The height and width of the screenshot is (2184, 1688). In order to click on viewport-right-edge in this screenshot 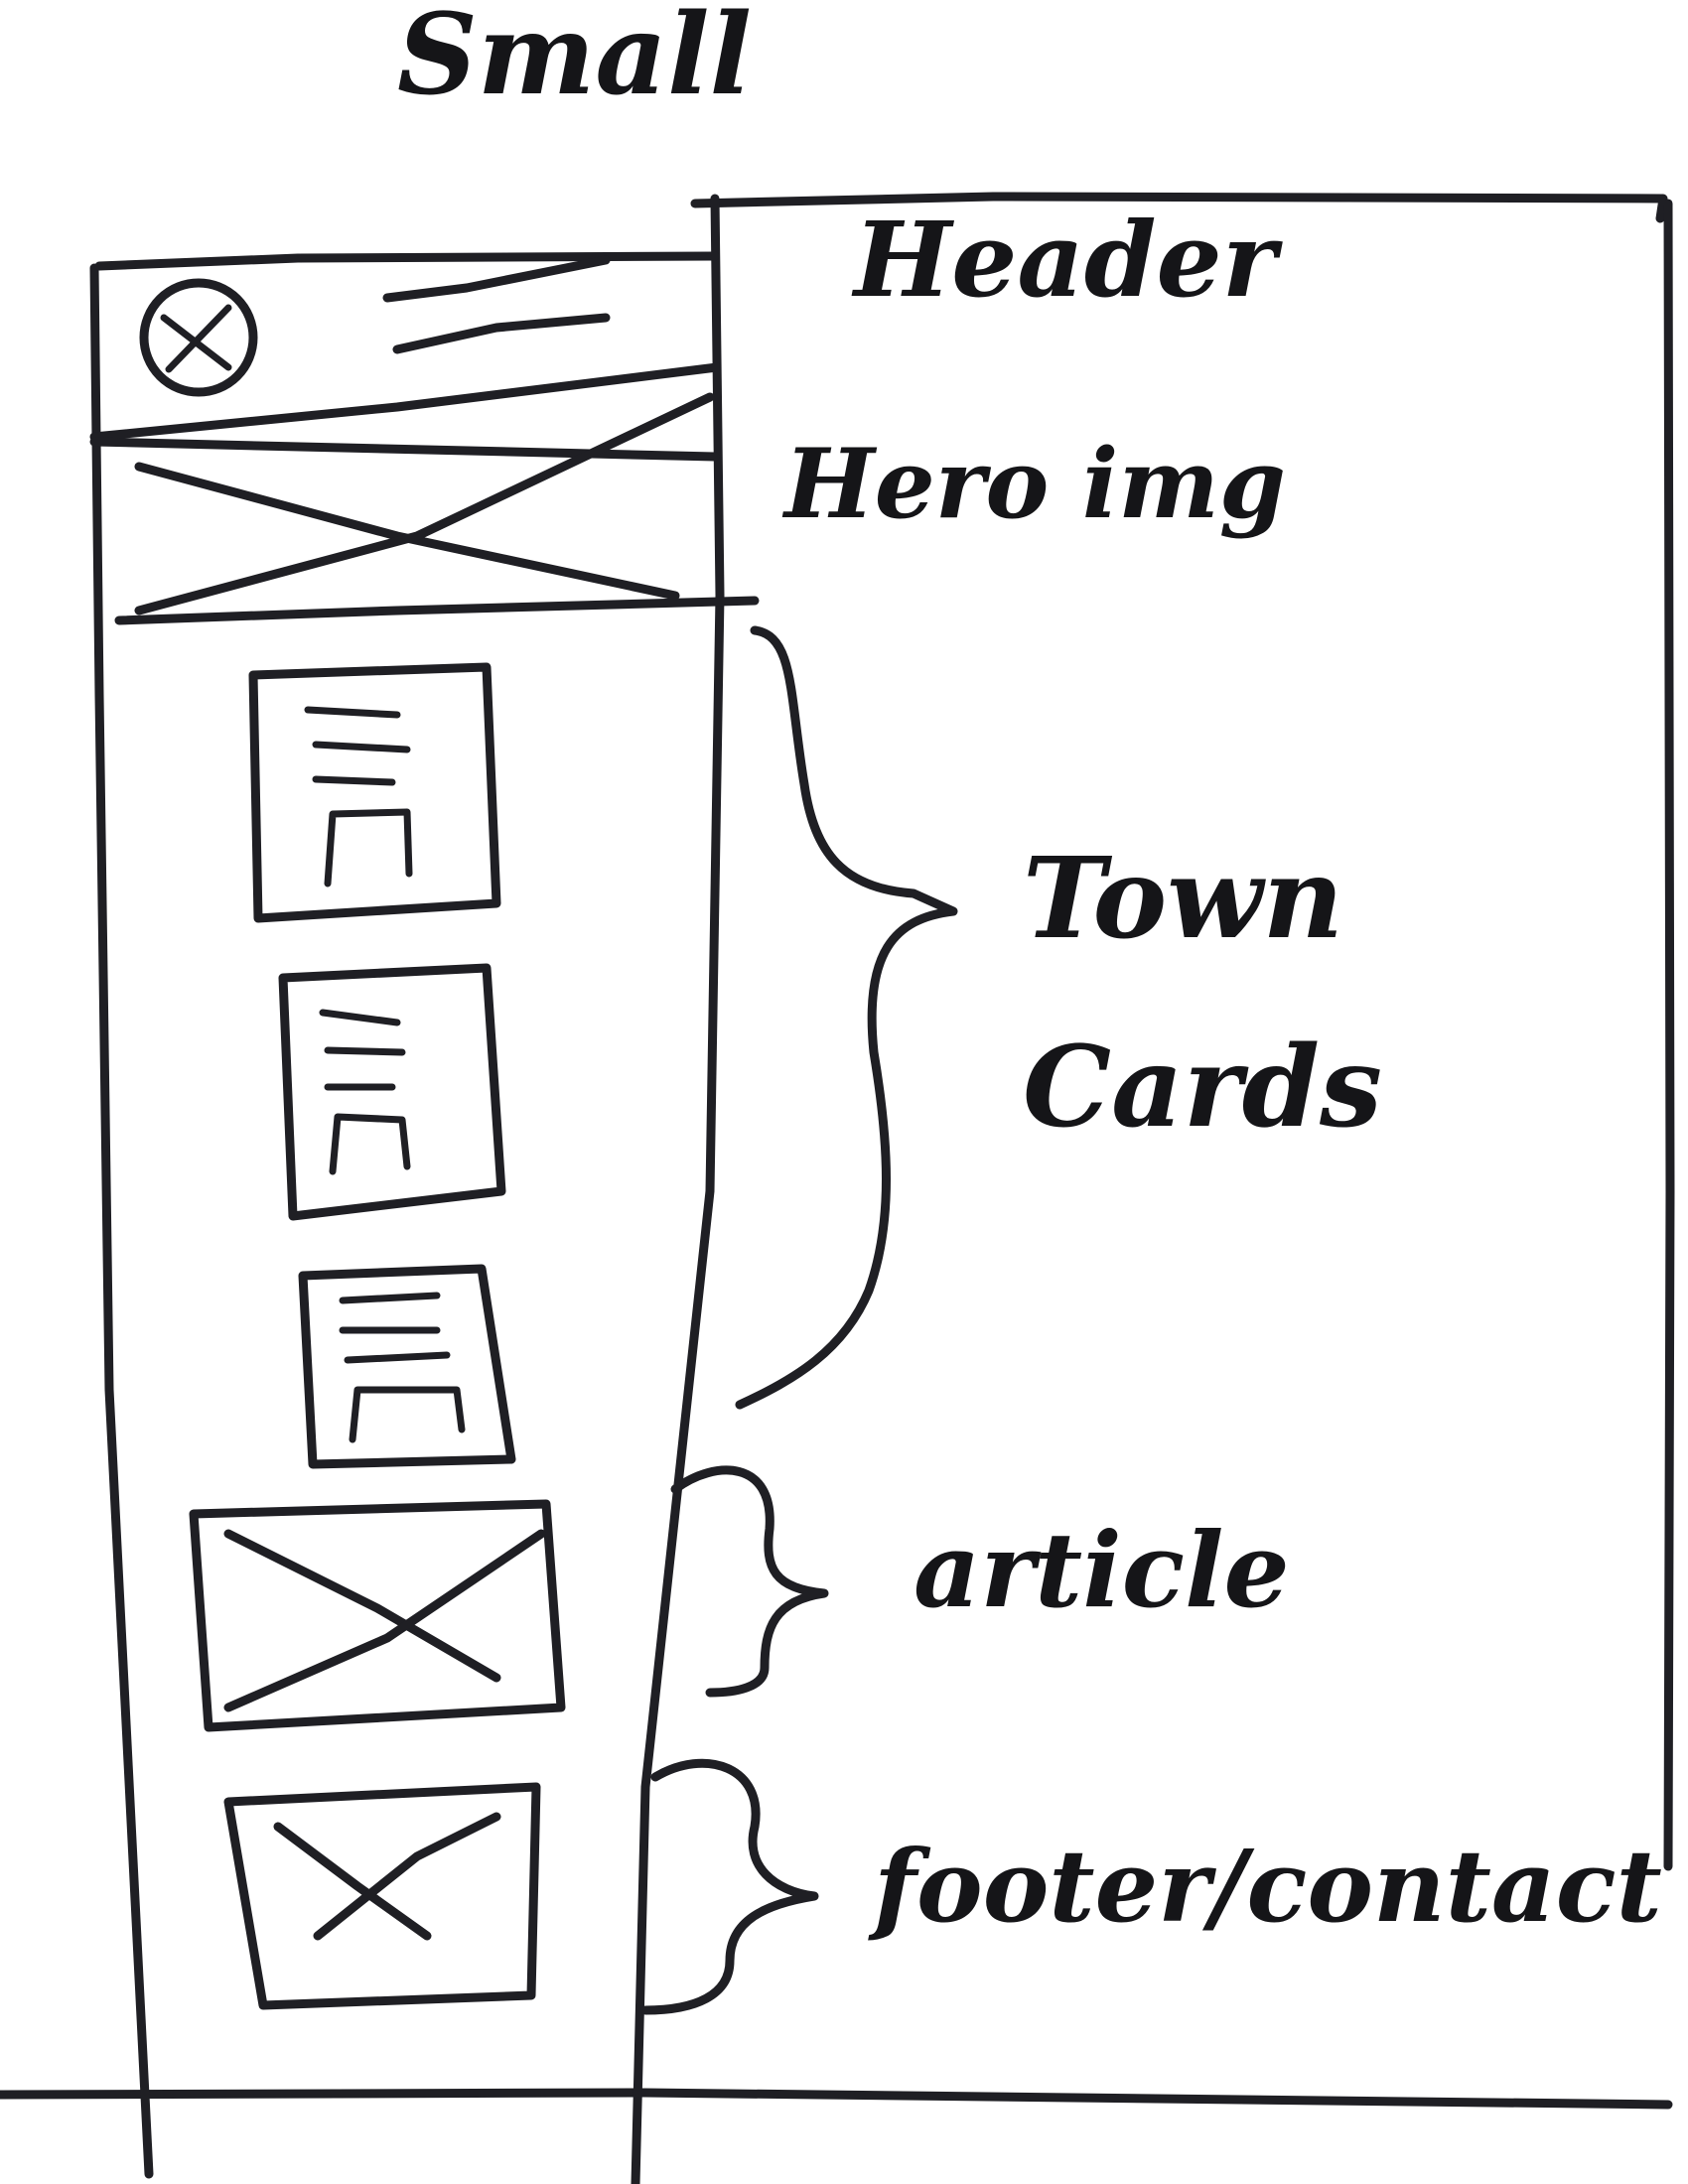, I will do `click(678, 1189)`.